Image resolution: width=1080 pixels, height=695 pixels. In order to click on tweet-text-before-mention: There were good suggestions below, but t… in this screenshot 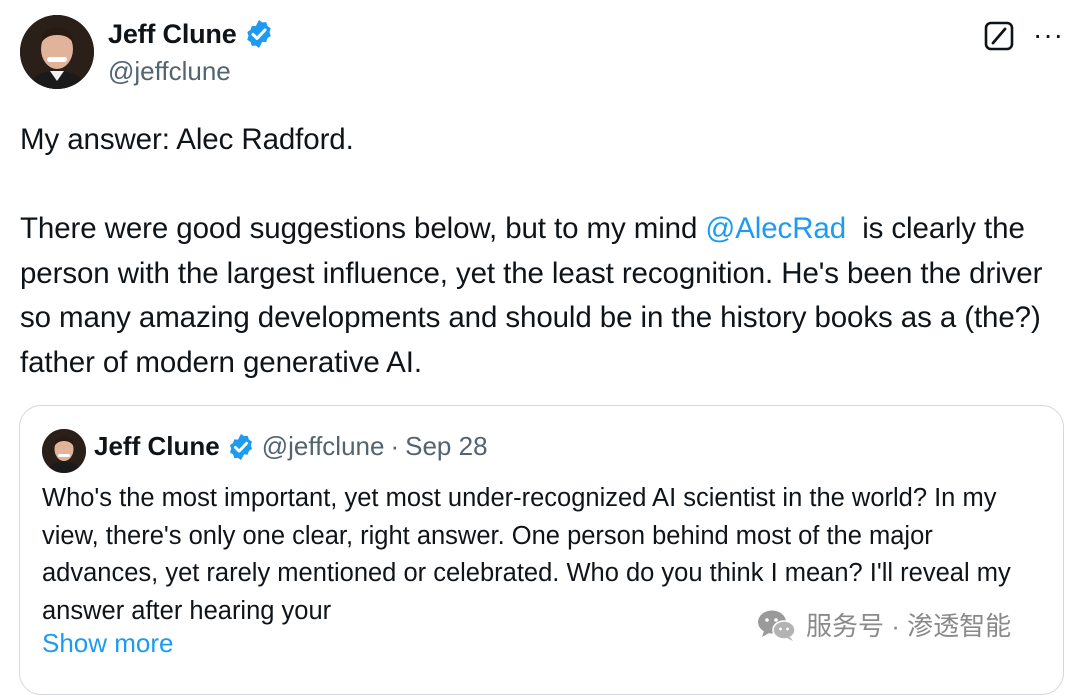, I will do `click(363, 228)`.